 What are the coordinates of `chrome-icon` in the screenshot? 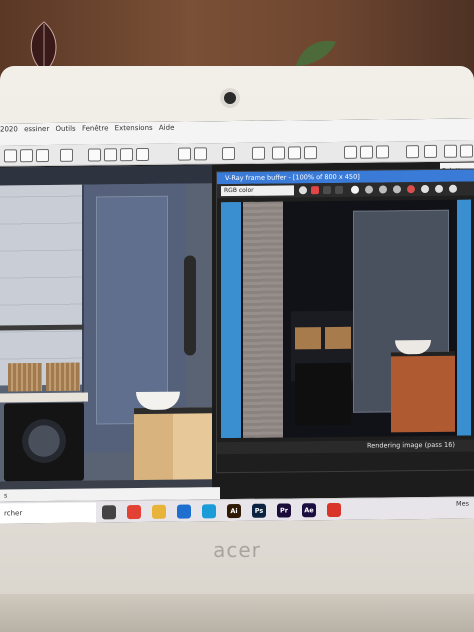 It's located at (134, 512).